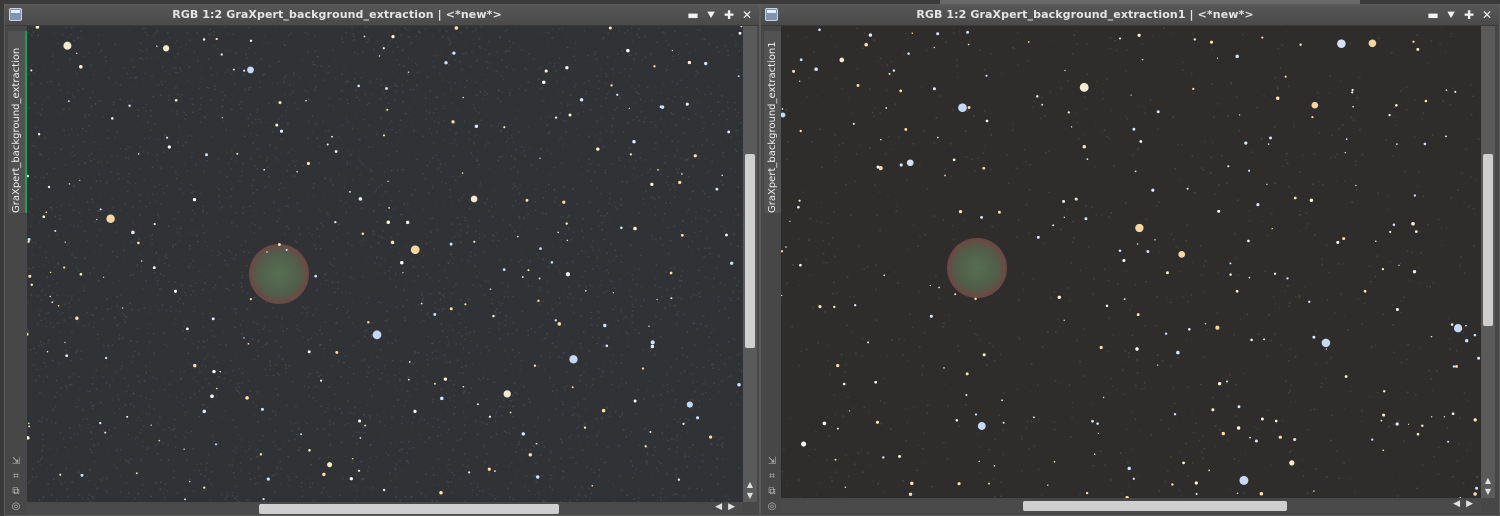  I want to click on view-identifier-label: GraXpert_background_extraction1, so click(772, 127).